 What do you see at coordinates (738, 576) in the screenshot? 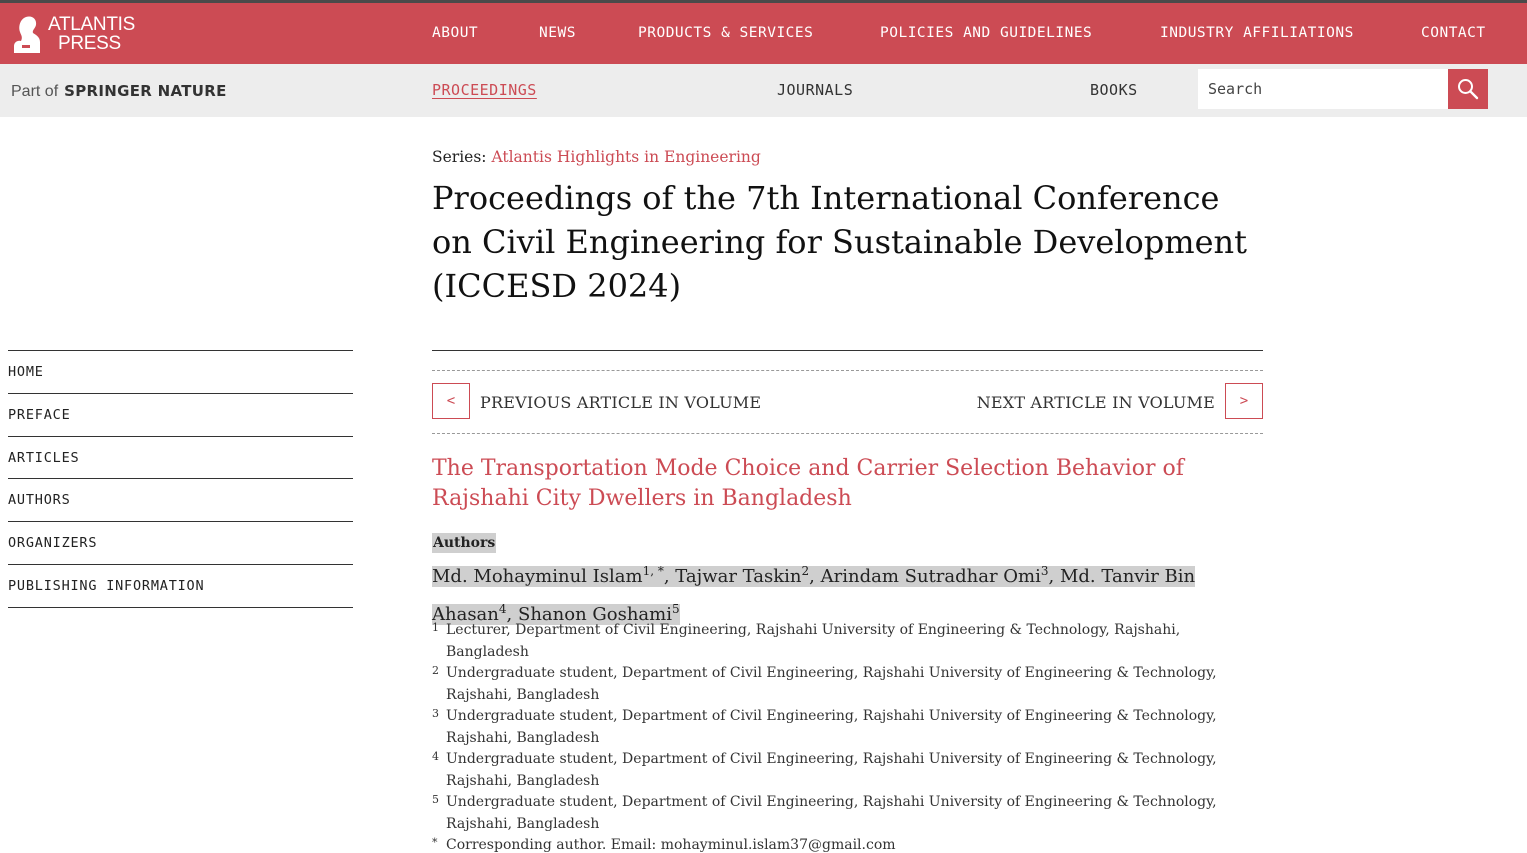
I see `author-link: Tajwar Taskin` at bounding box center [738, 576].